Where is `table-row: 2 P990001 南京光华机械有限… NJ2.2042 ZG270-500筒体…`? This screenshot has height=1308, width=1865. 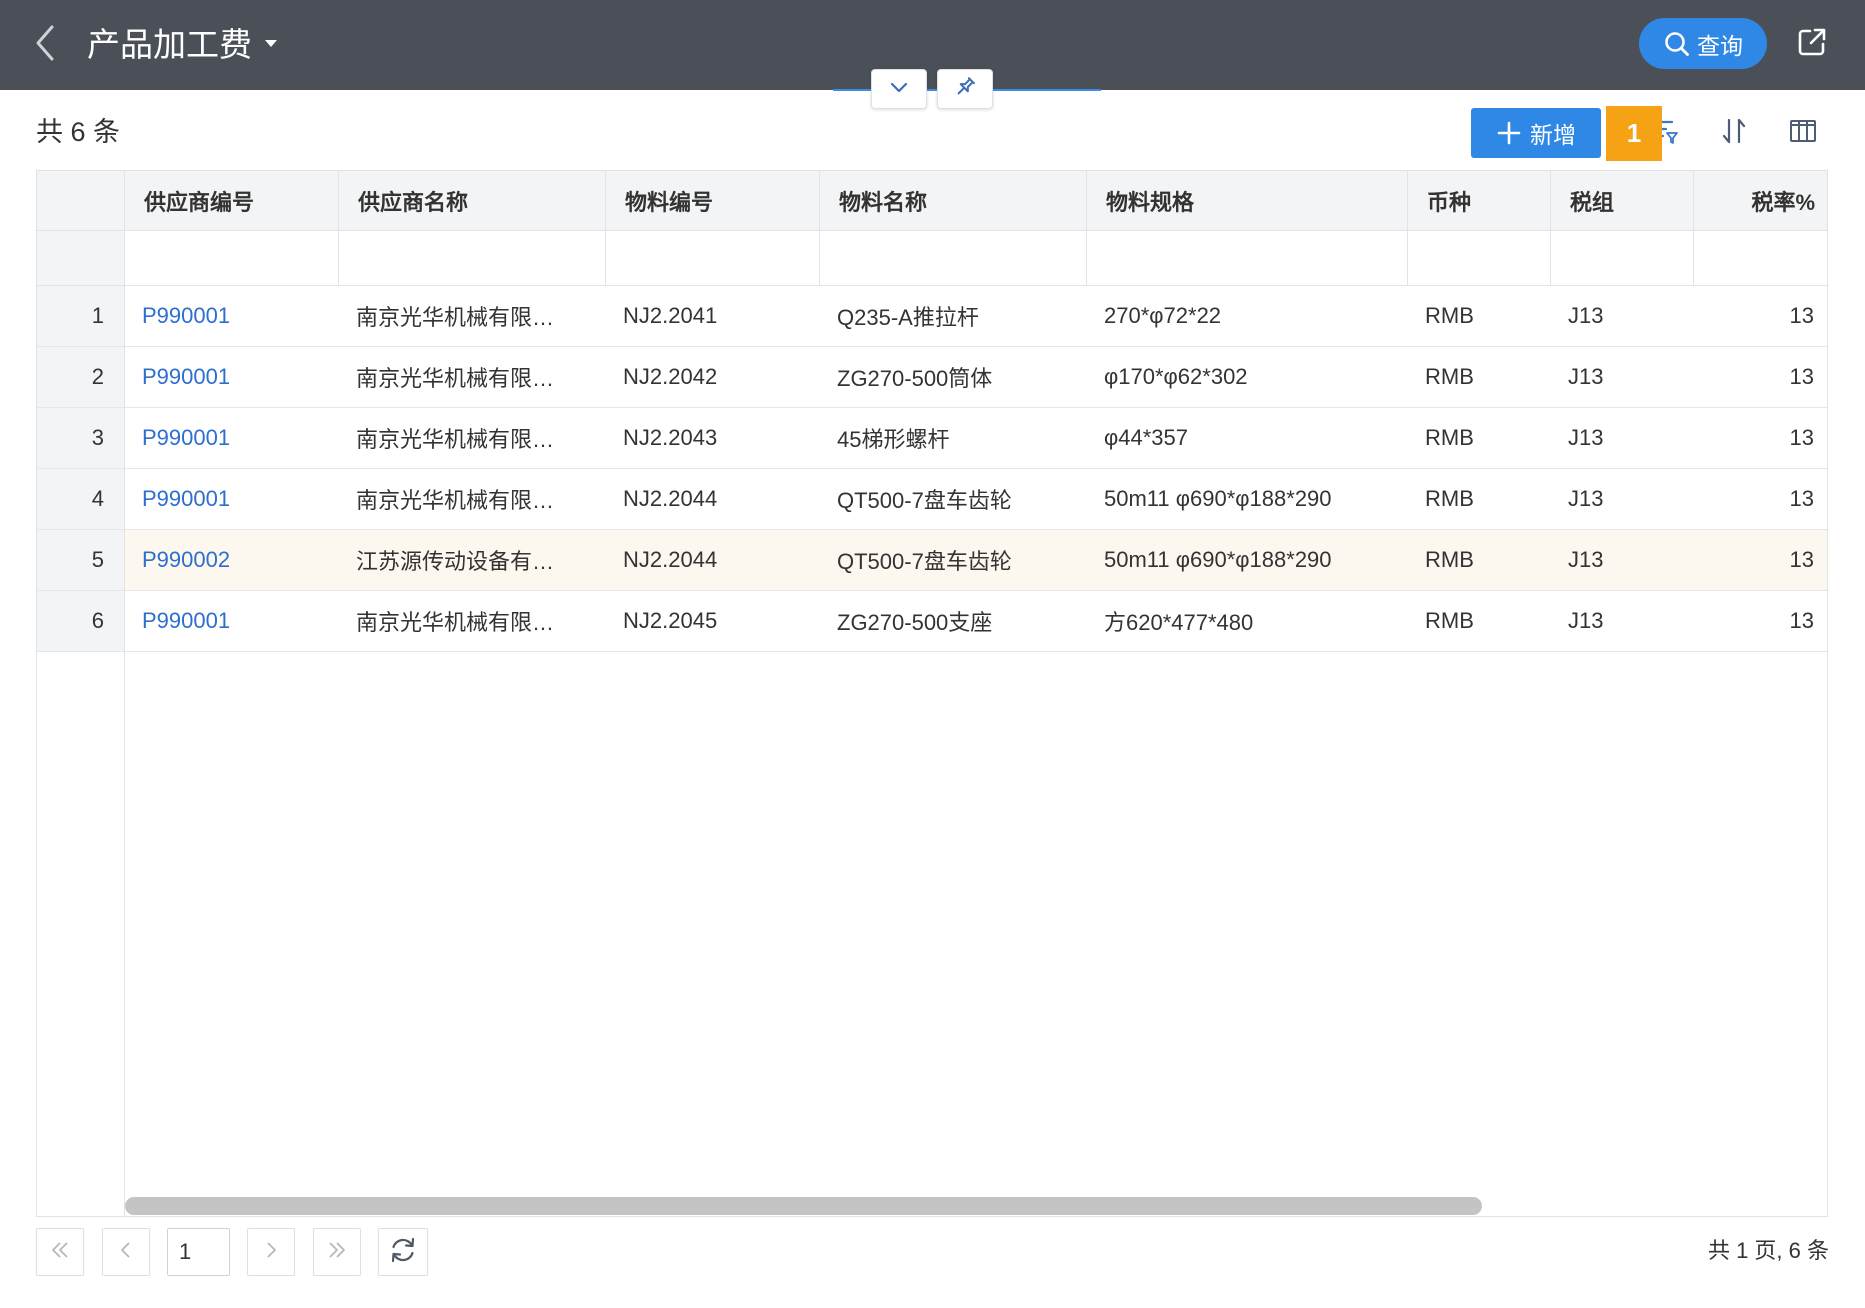 table-row: 2 P990001 南京光华机械有限… NJ2.2042 ZG270-500筒体… is located at coordinates (932, 377).